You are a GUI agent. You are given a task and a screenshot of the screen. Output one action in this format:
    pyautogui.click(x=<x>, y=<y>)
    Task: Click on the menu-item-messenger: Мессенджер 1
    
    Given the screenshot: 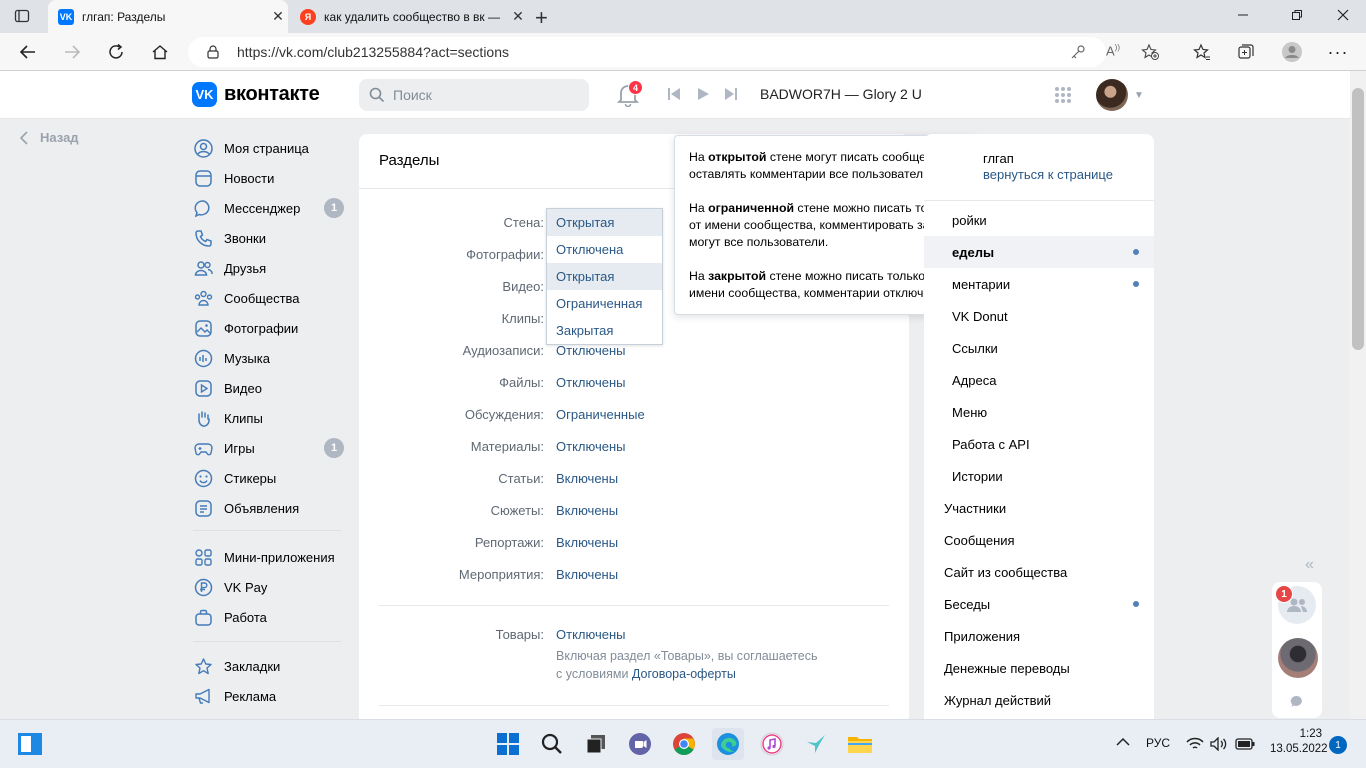 What is the action you would take?
    pyautogui.click(x=273, y=208)
    